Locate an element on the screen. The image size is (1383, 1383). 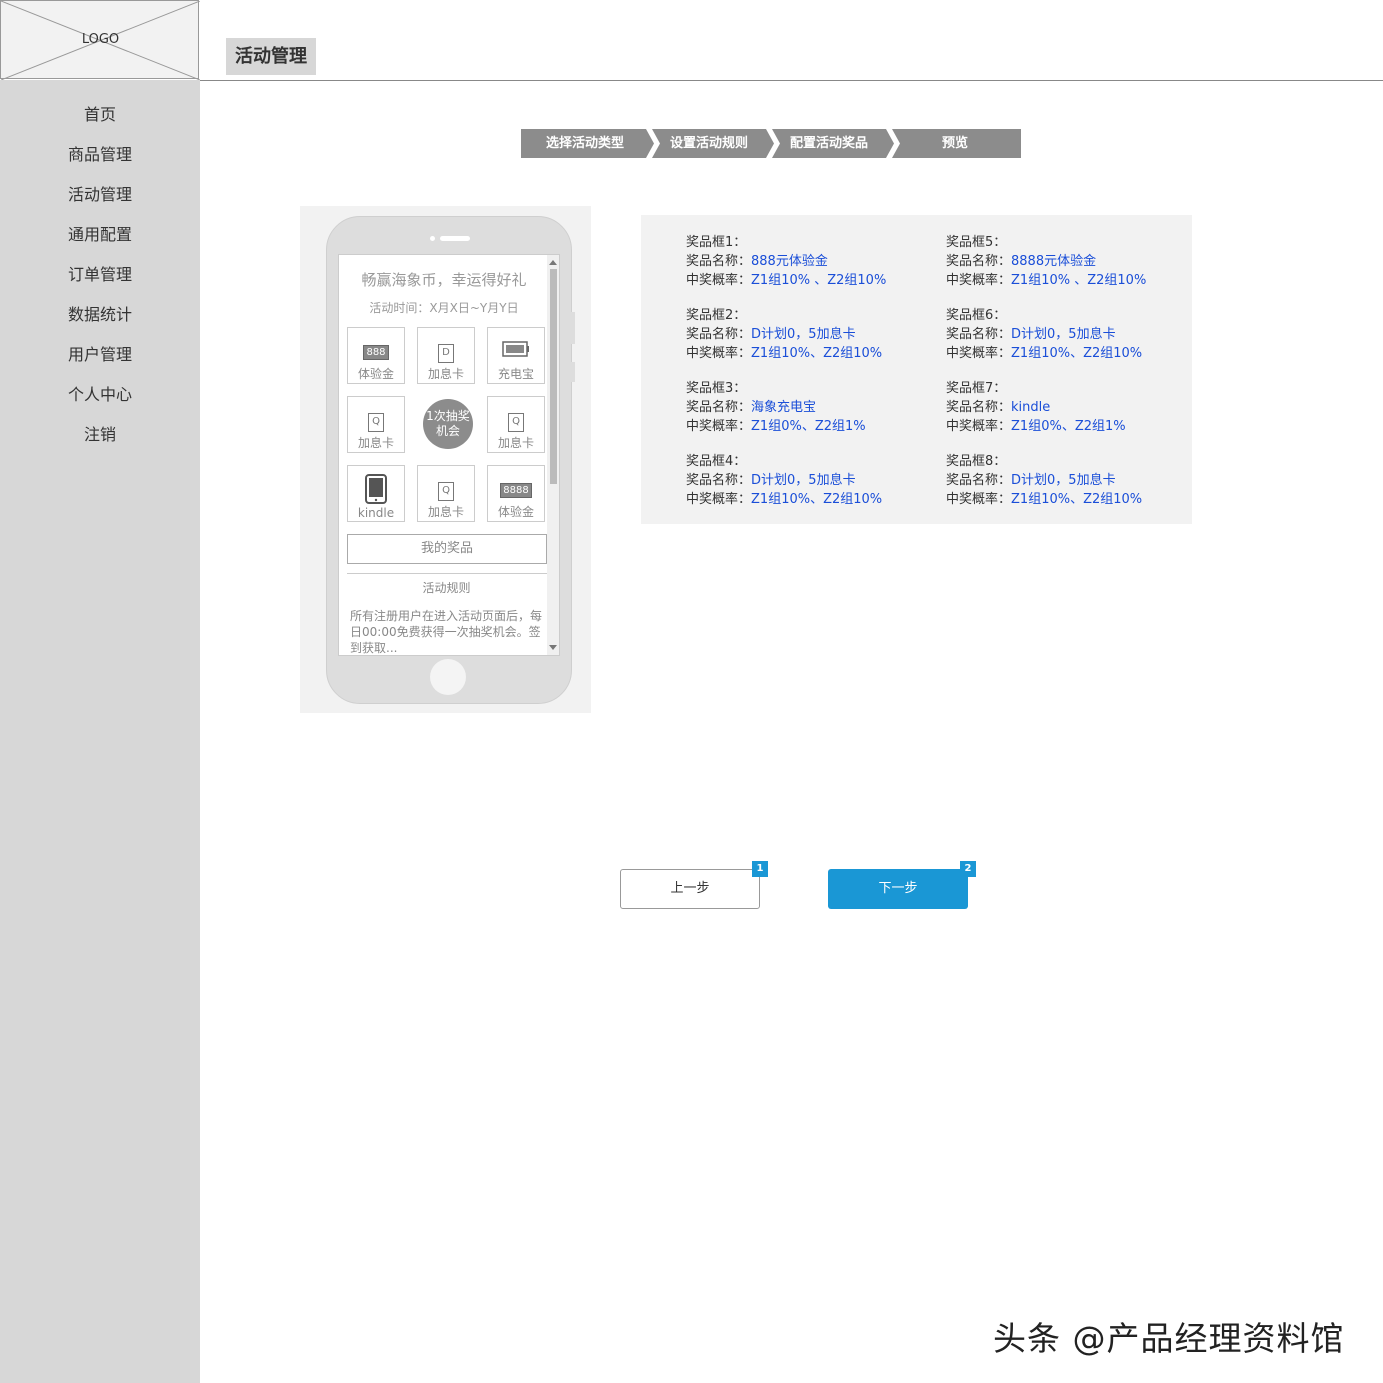
sidebar-item-statistics: 数据统计 is located at coordinates (100, 315).